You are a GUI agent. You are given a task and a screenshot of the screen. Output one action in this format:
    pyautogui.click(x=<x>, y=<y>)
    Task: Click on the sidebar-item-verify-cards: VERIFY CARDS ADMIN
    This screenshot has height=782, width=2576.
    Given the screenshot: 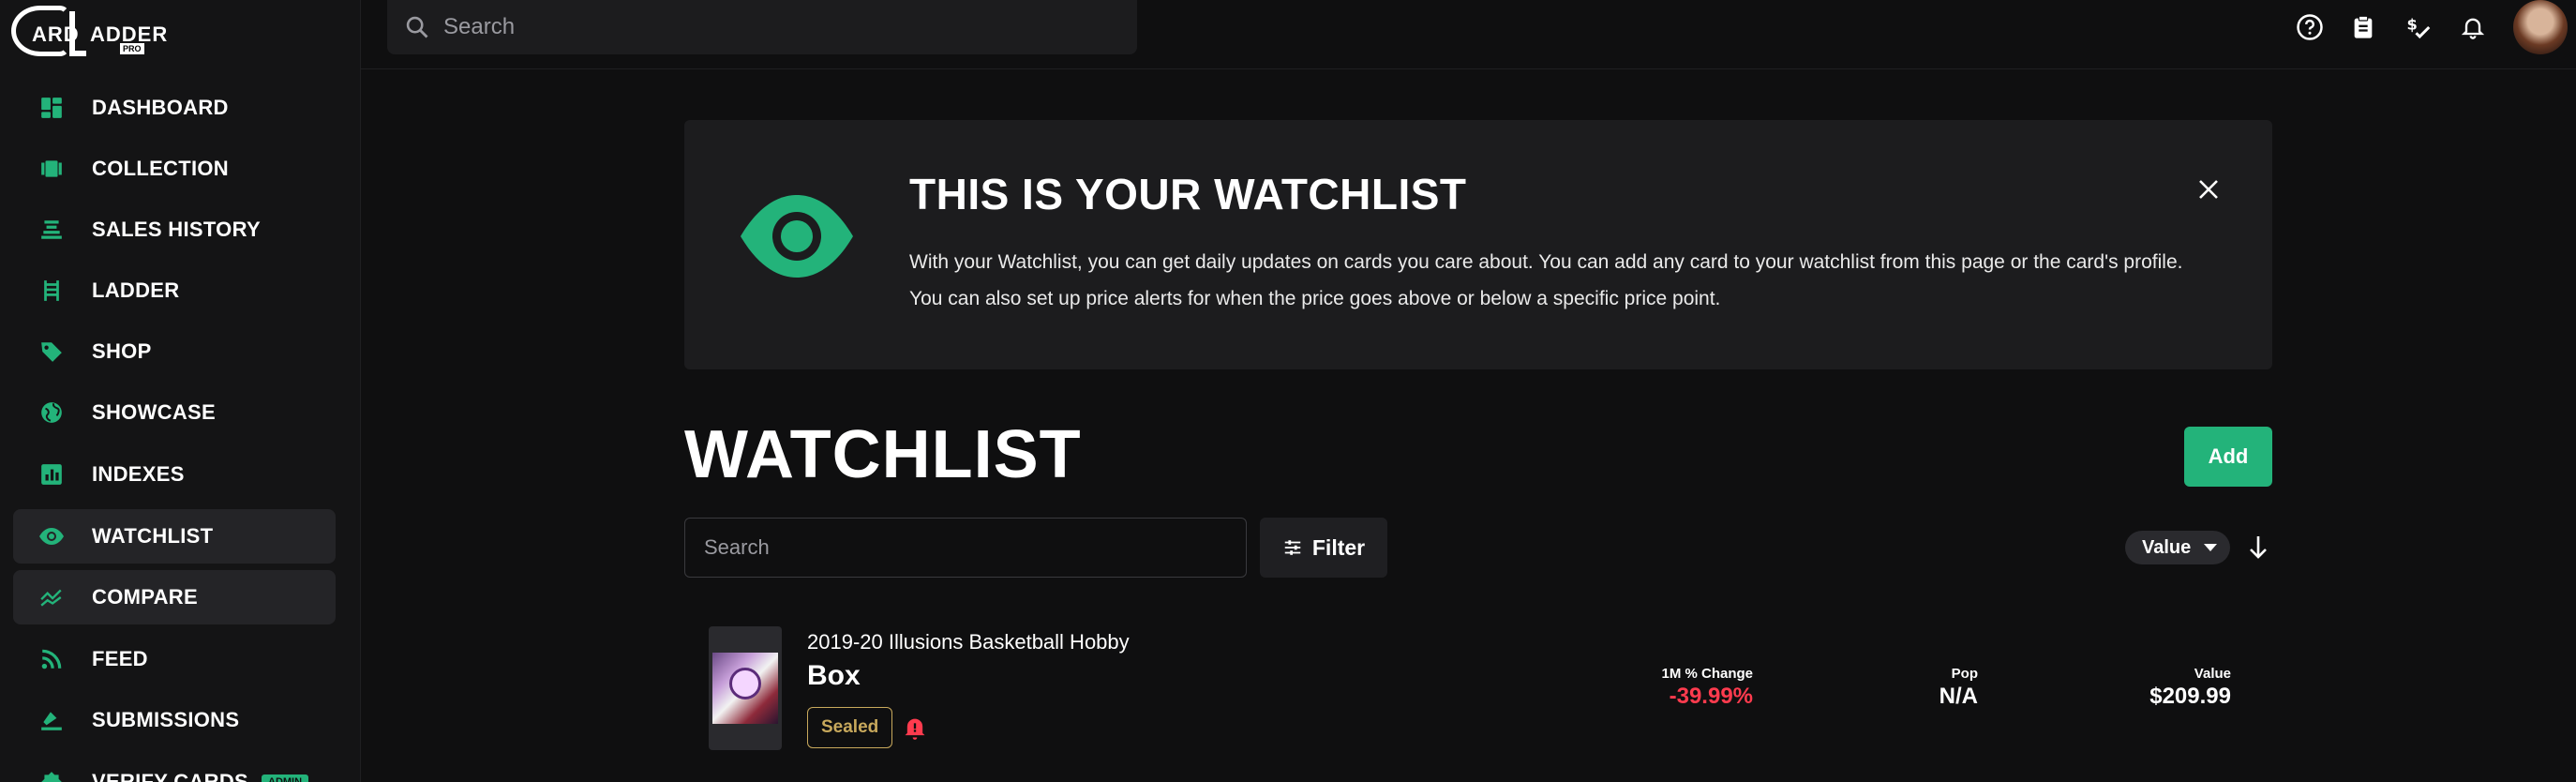 What is the action you would take?
    pyautogui.click(x=174, y=768)
    